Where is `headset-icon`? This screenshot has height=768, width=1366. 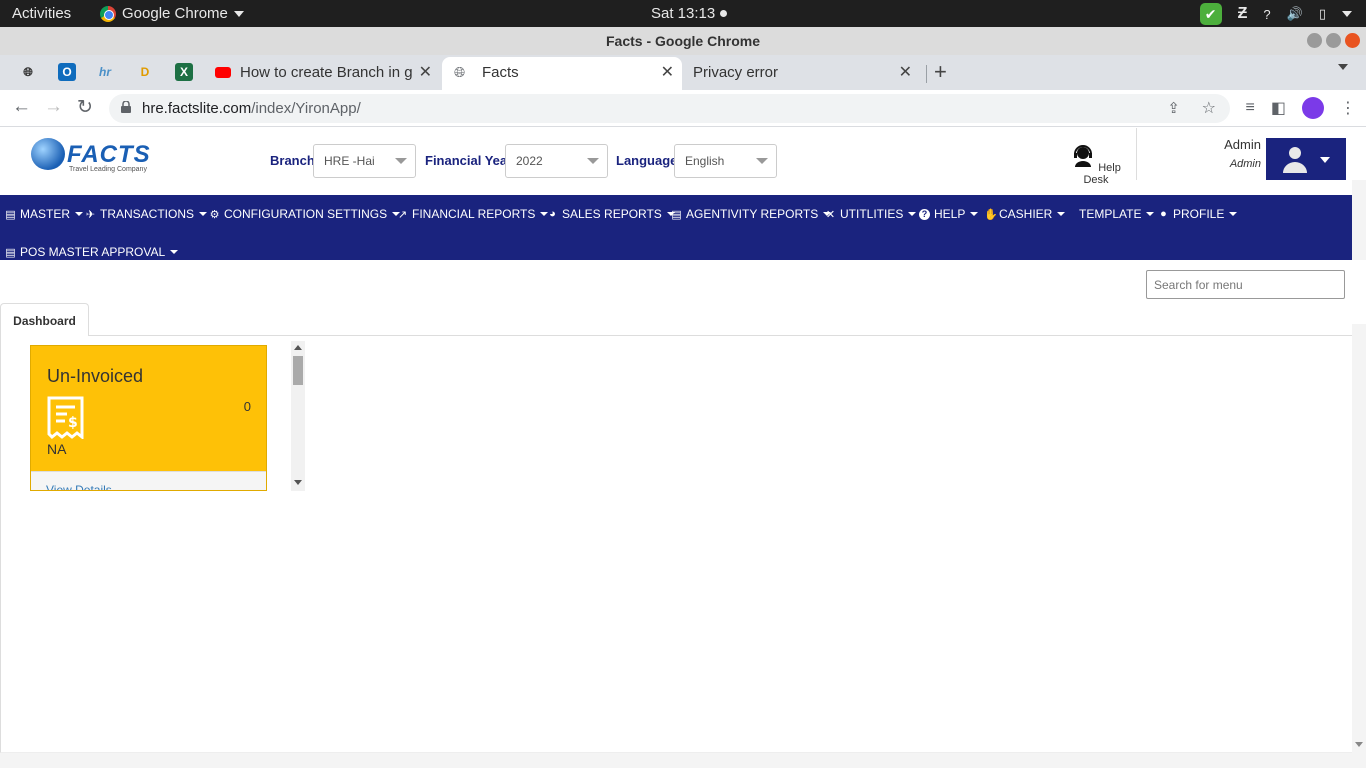
headset-icon is located at coordinates (1083, 156).